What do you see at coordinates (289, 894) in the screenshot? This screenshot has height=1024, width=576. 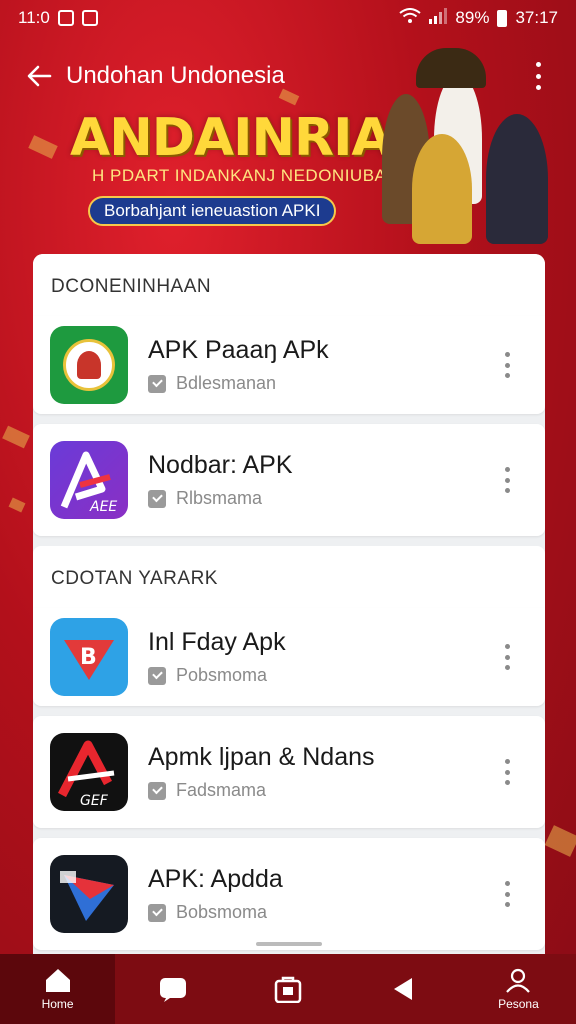 I see `list-item: APK: Apdda Bobsmoma` at bounding box center [289, 894].